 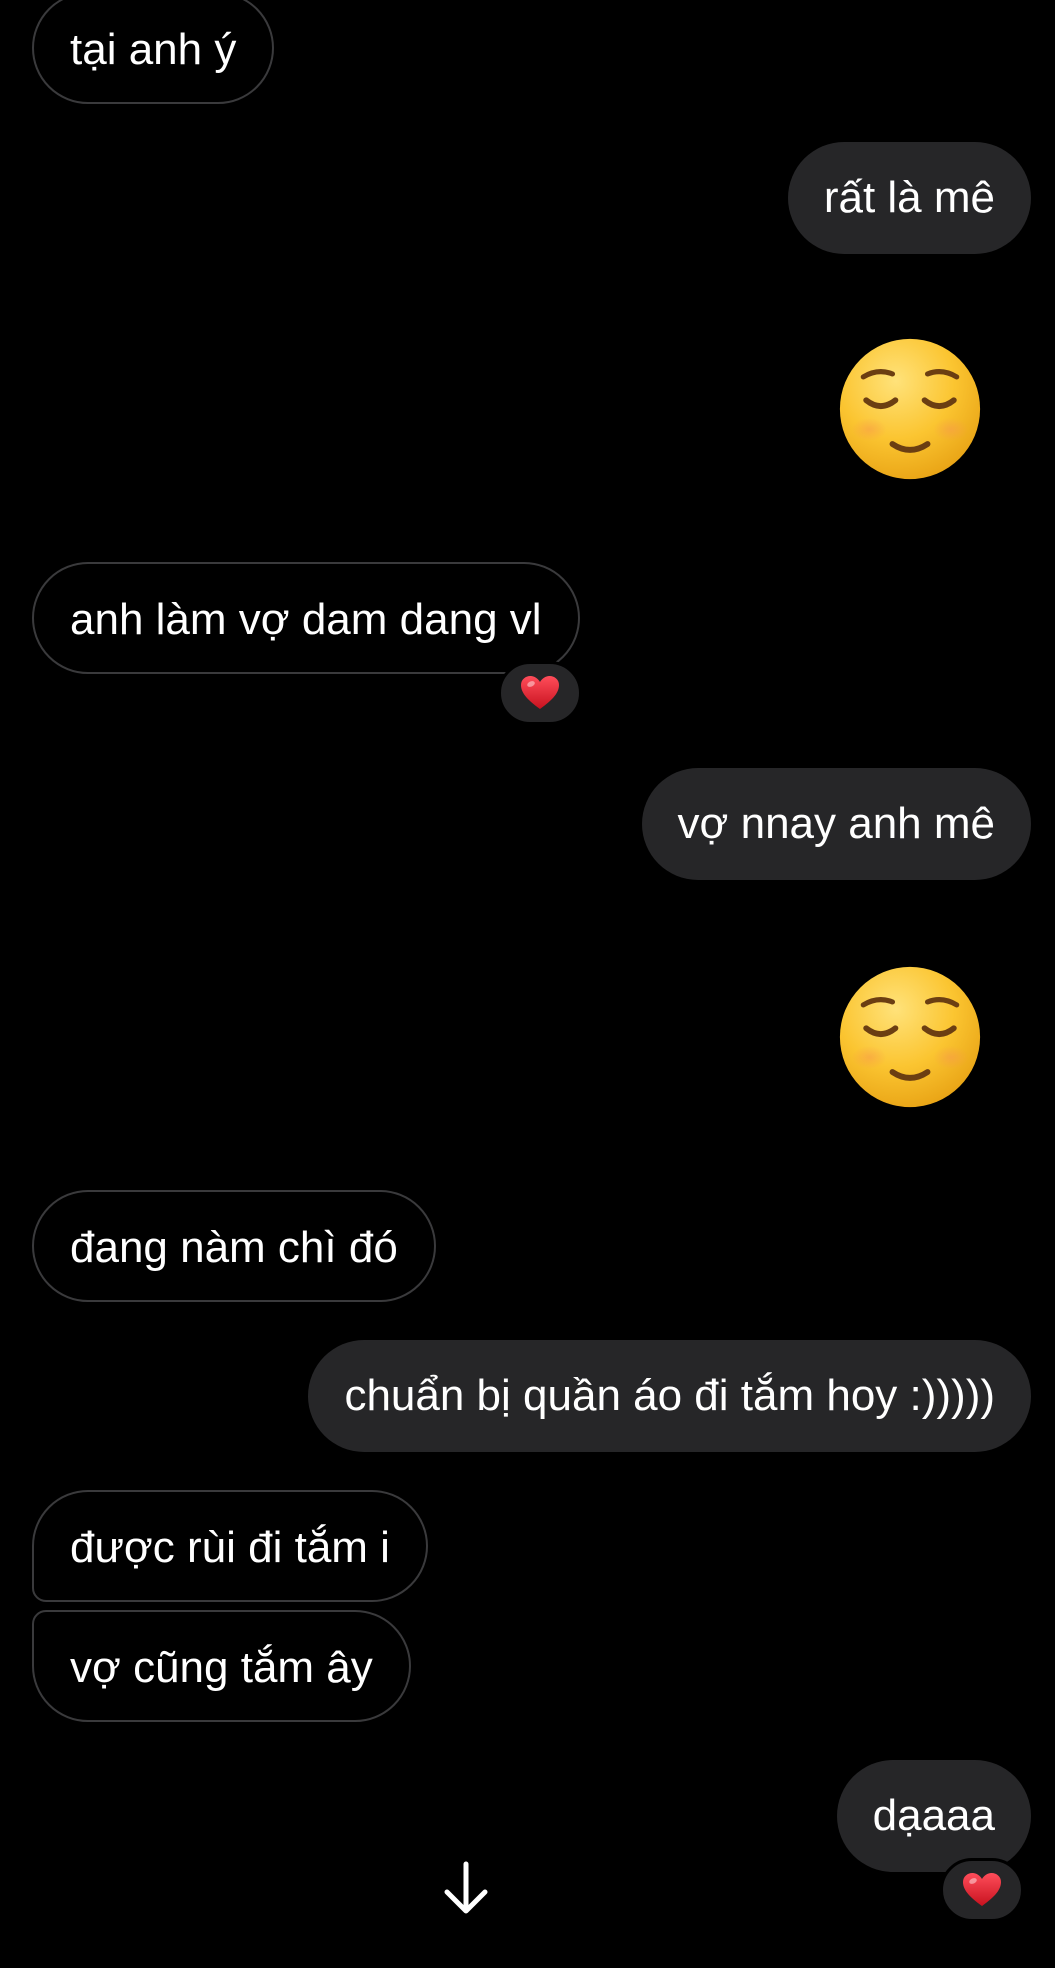 I want to click on message-text: anh làm vợ dam dang vl, so click(x=306, y=619).